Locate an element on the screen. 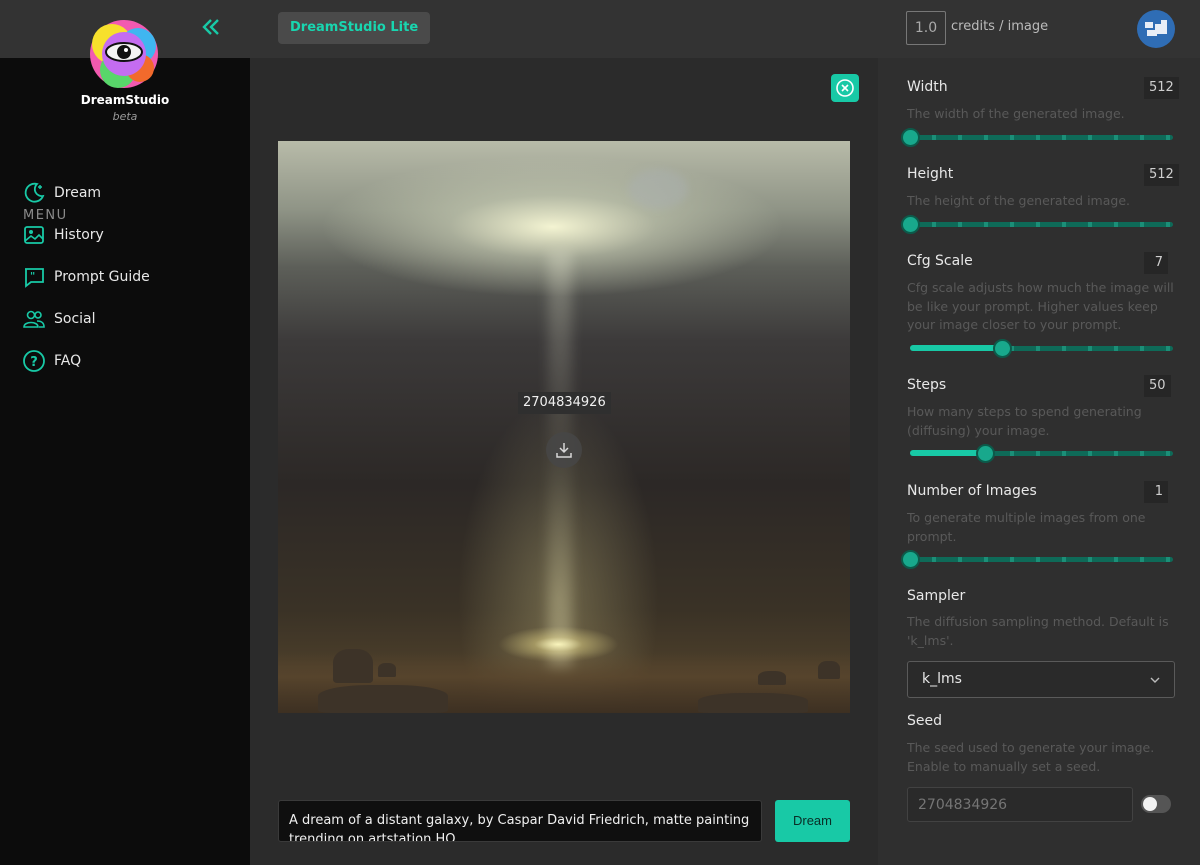  dream-button: Dream is located at coordinates (812, 821).